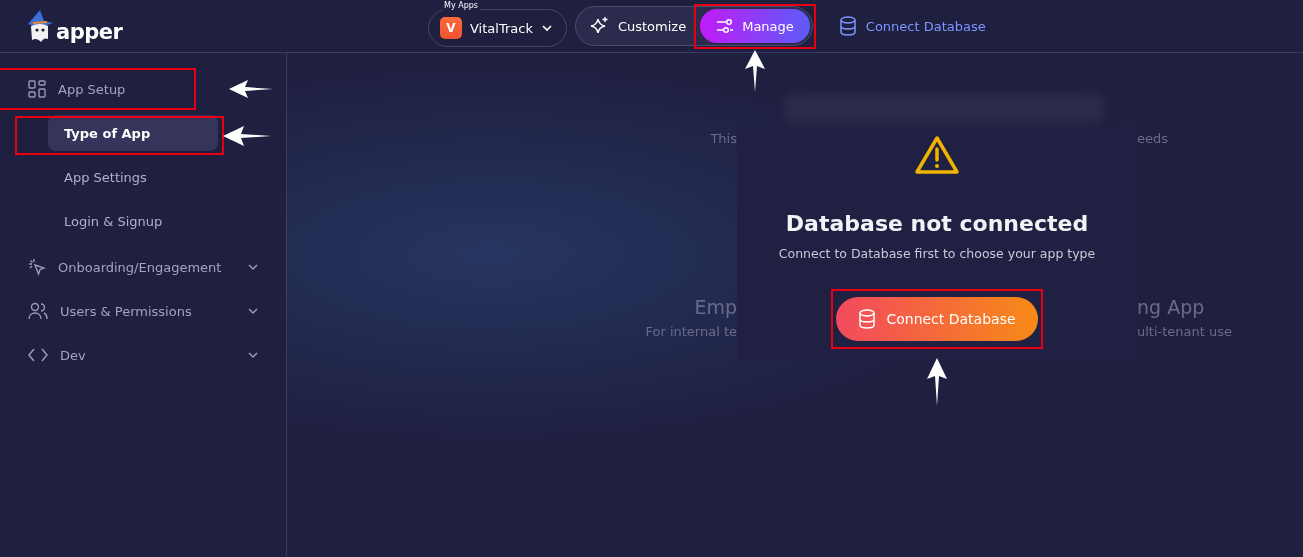 The height and width of the screenshot is (557, 1303). I want to click on code-icon, so click(38, 355).